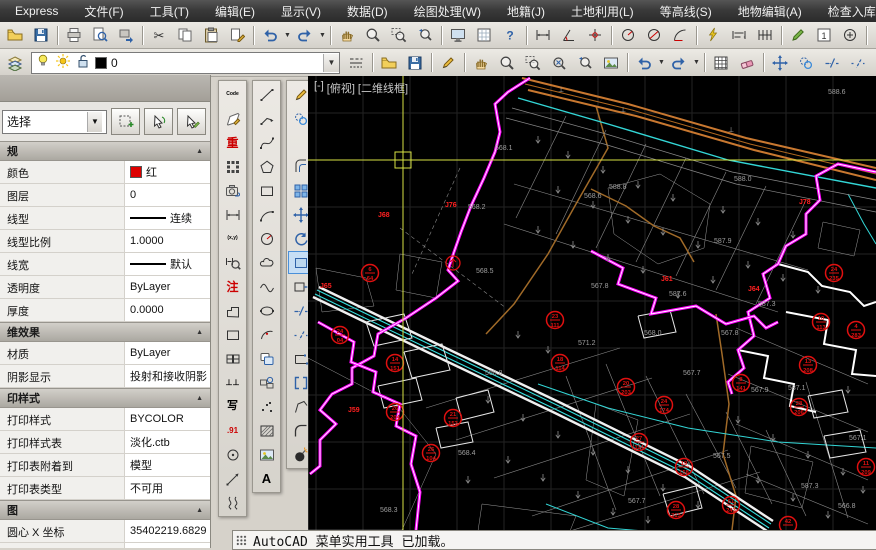 The height and width of the screenshot is (550, 876). What do you see at coordinates (266, 358) in the screenshot?
I see `copy-object-button` at bounding box center [266, 358].